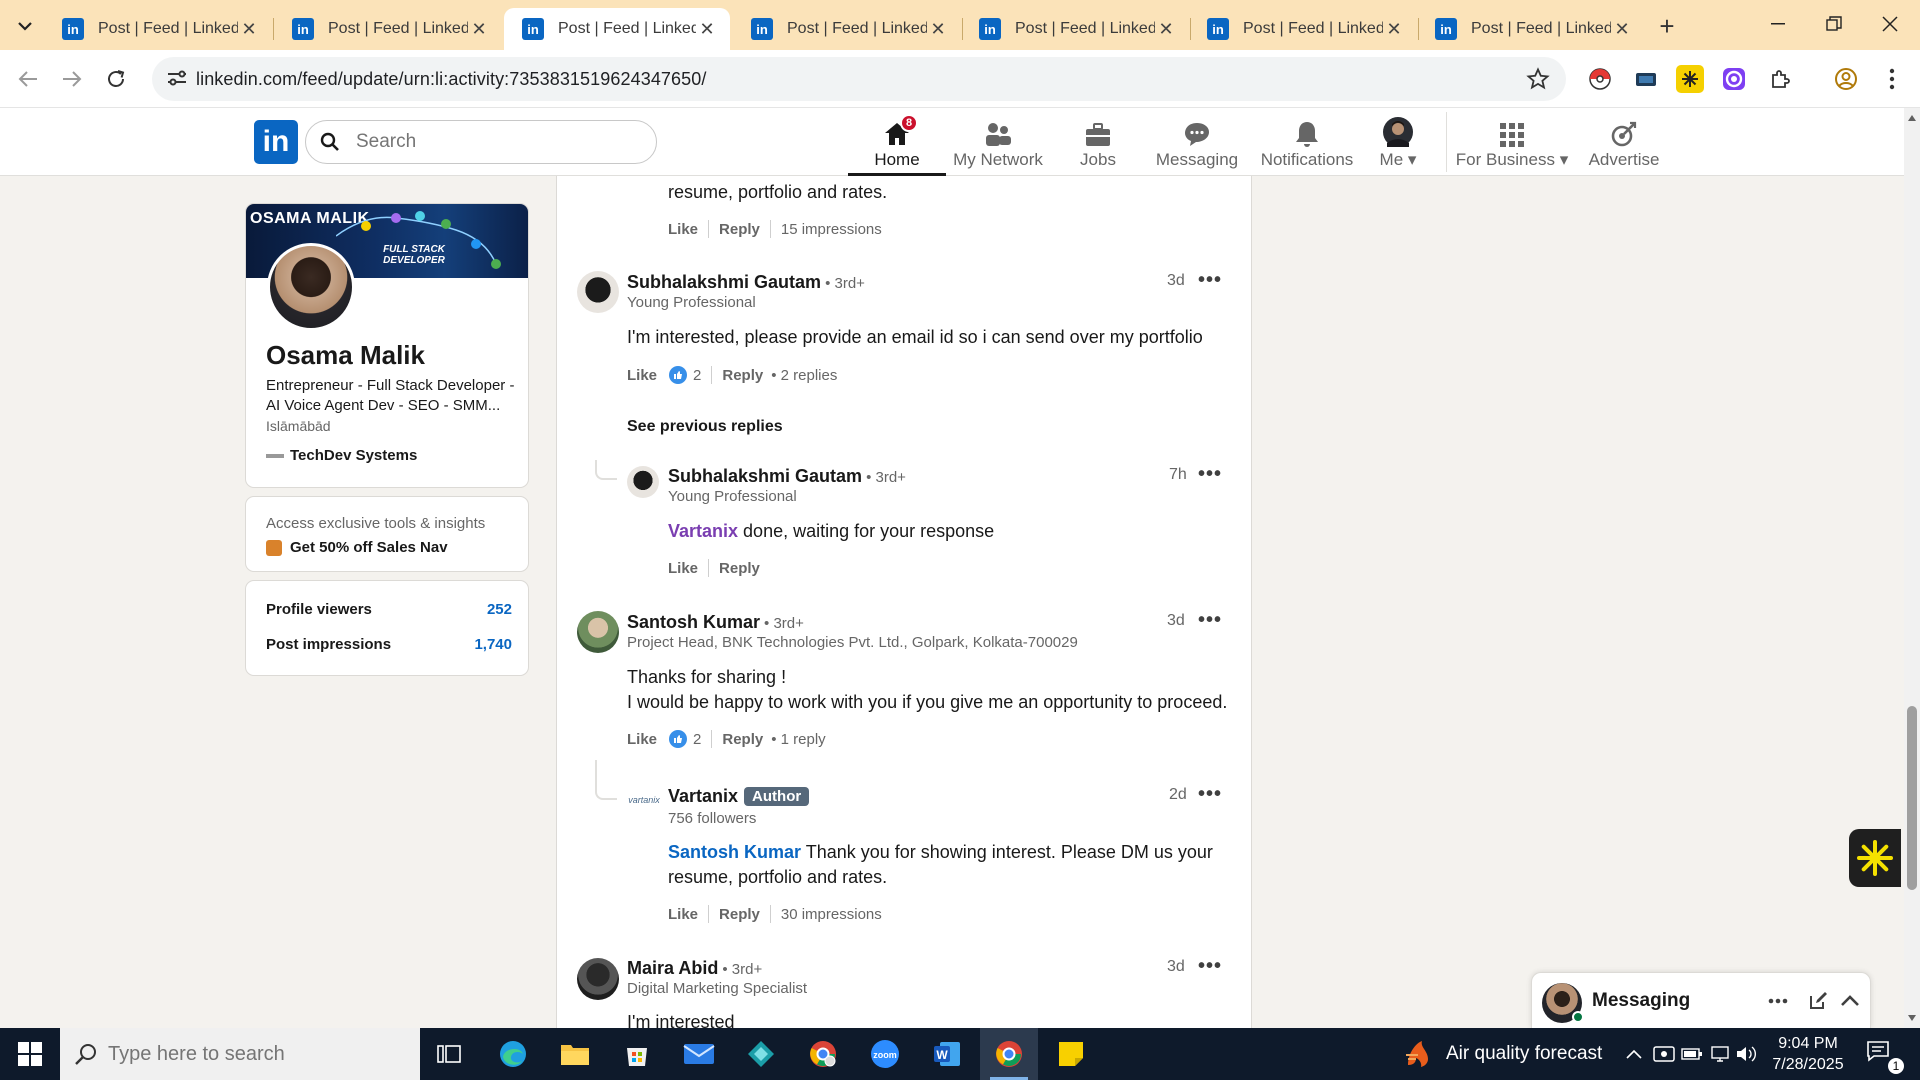 The image size is (1920, 1080). What do you see at coordinates (1834, 24) in the screenshot?
I see `restore-window-icon` at bounding box center [1834, 24].